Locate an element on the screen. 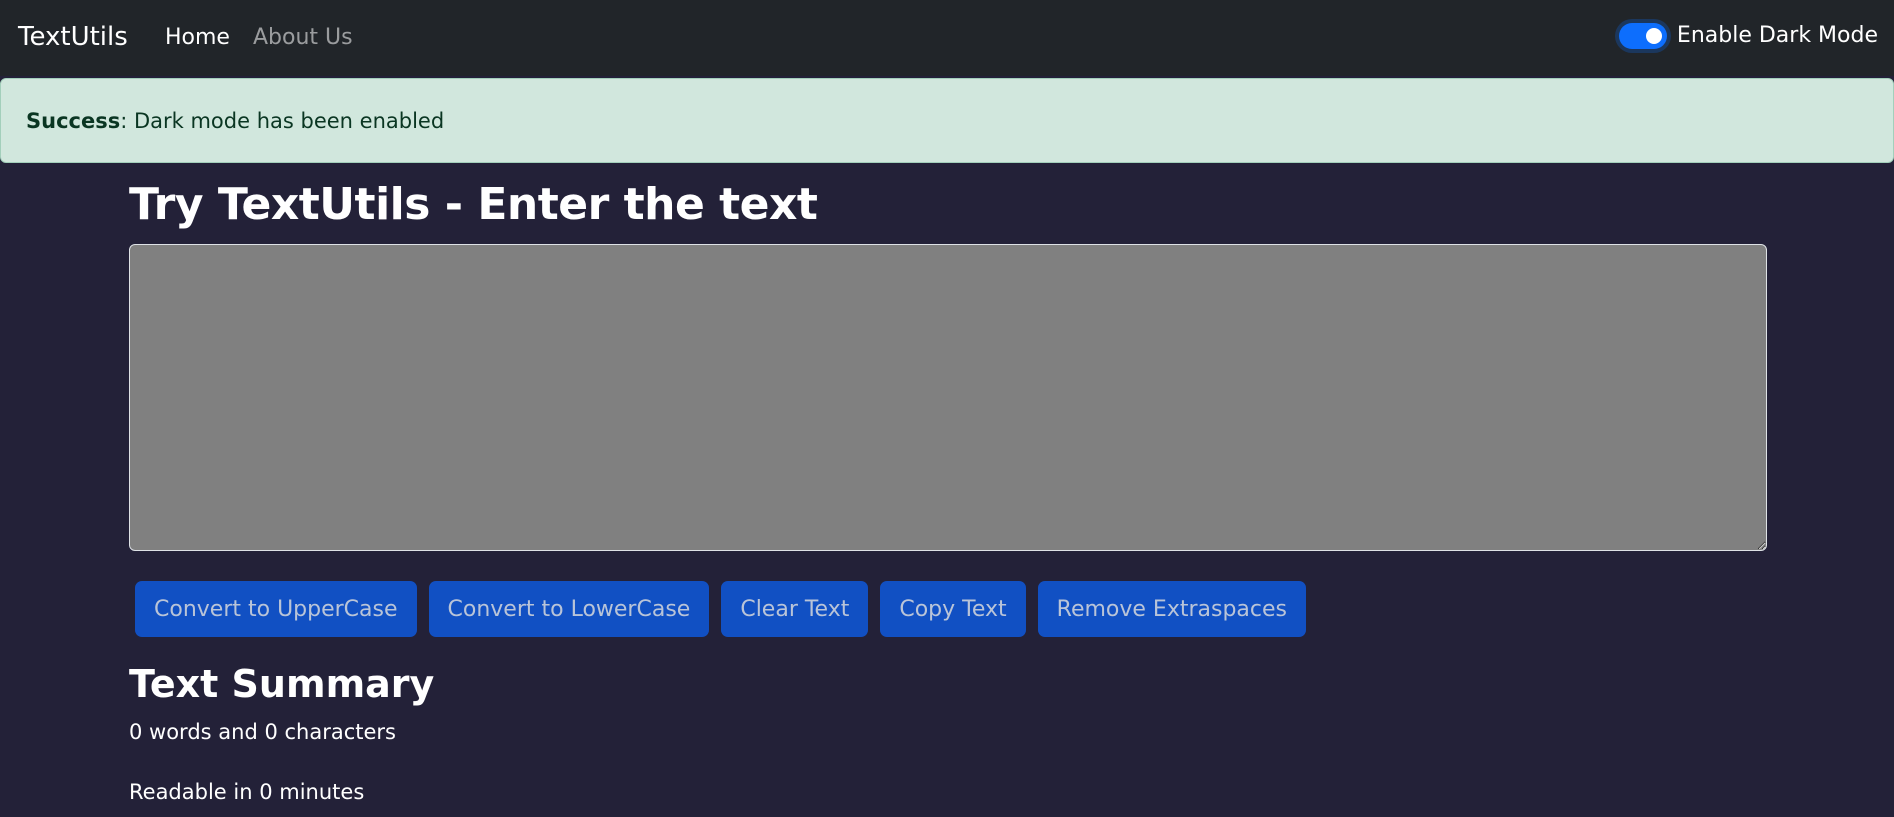  alert-message: : Dark mode has been enabled is located at coordinates (282, 121).